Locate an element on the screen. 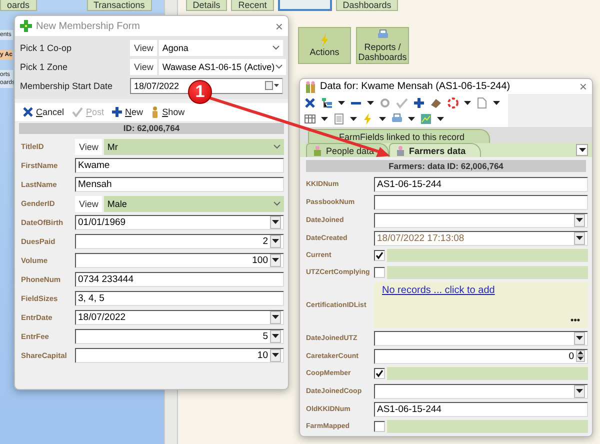 The height and width of the screenshot is (444, 600). dashed-circle-icon is located at coordinates (453, 103).